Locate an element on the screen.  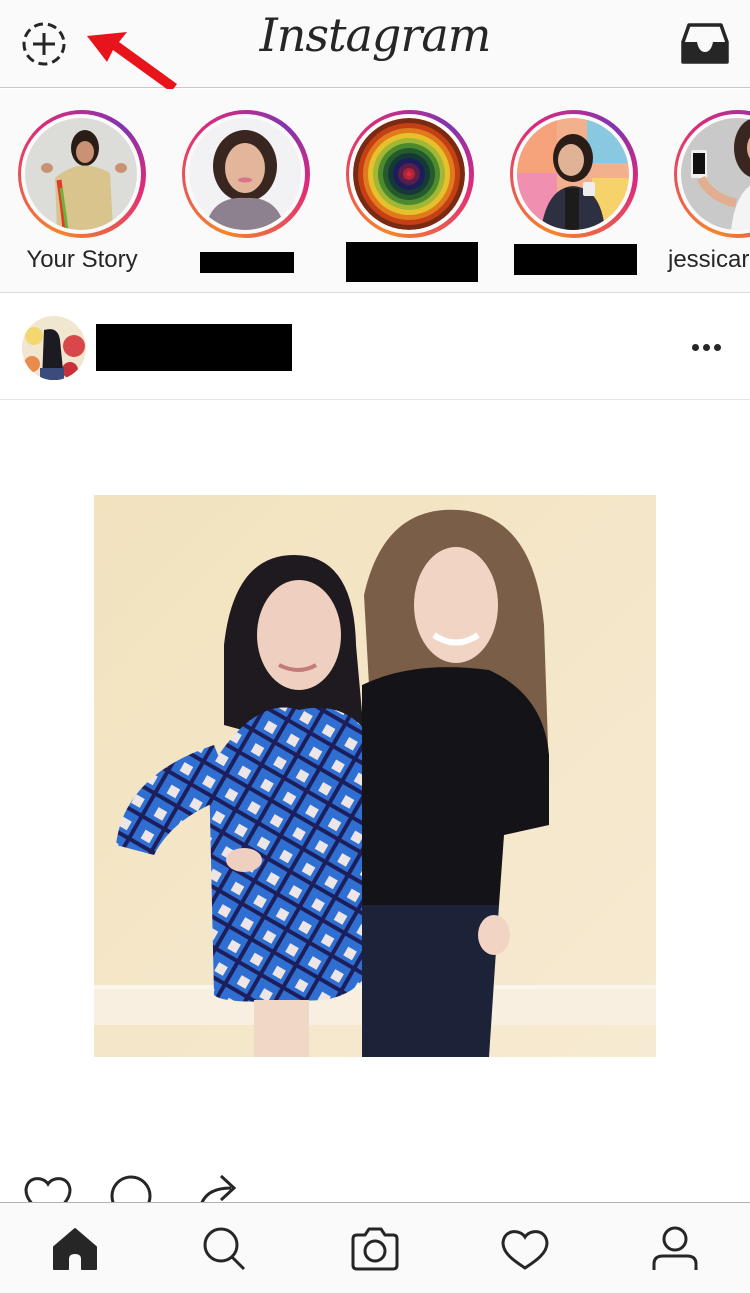
like-icon is located at coordinates (48, 1188).